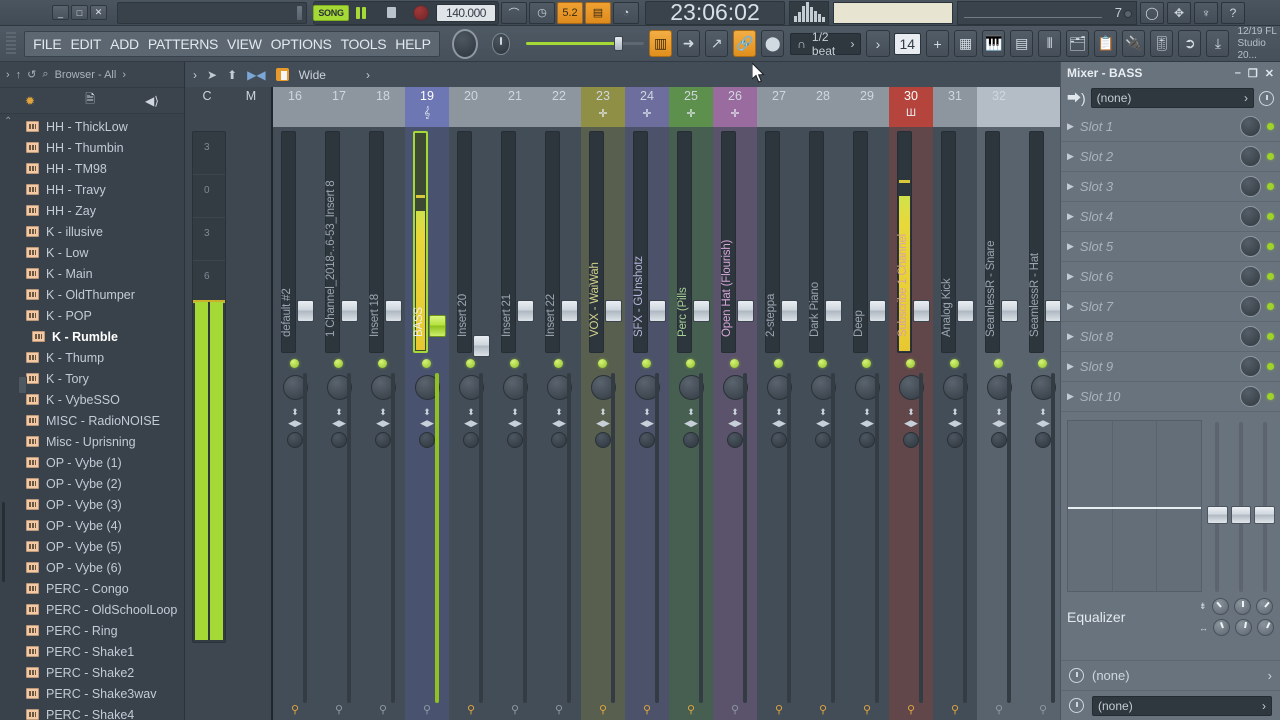  I want to click on effect-slot: ▶ Slot 8, so click(1170, 337).